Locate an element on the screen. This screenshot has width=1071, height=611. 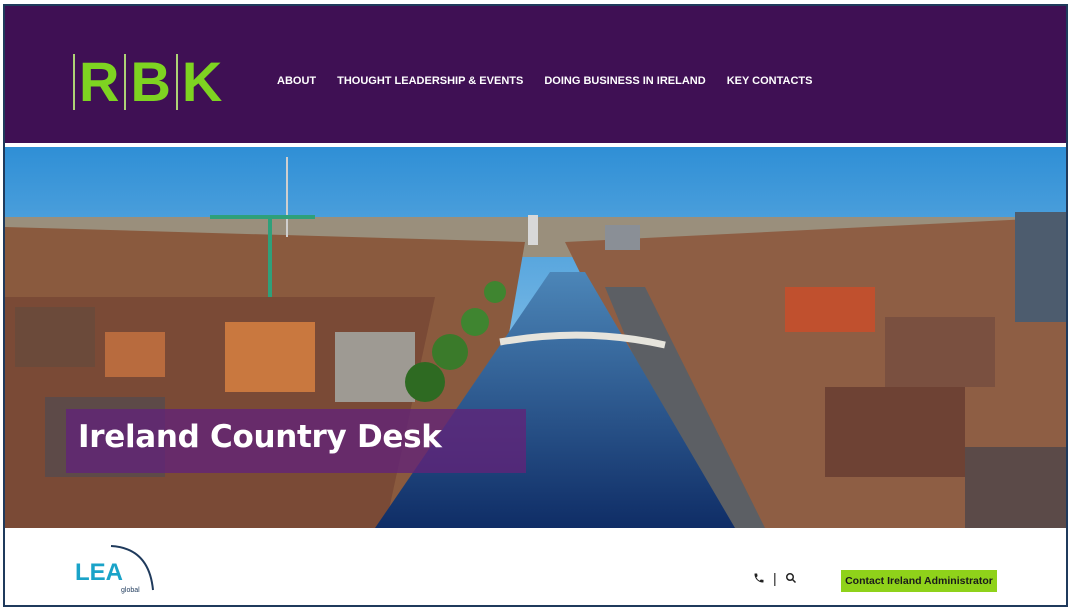
hero-caption: Ireland Country Desk is located at coordinates (296, 441).